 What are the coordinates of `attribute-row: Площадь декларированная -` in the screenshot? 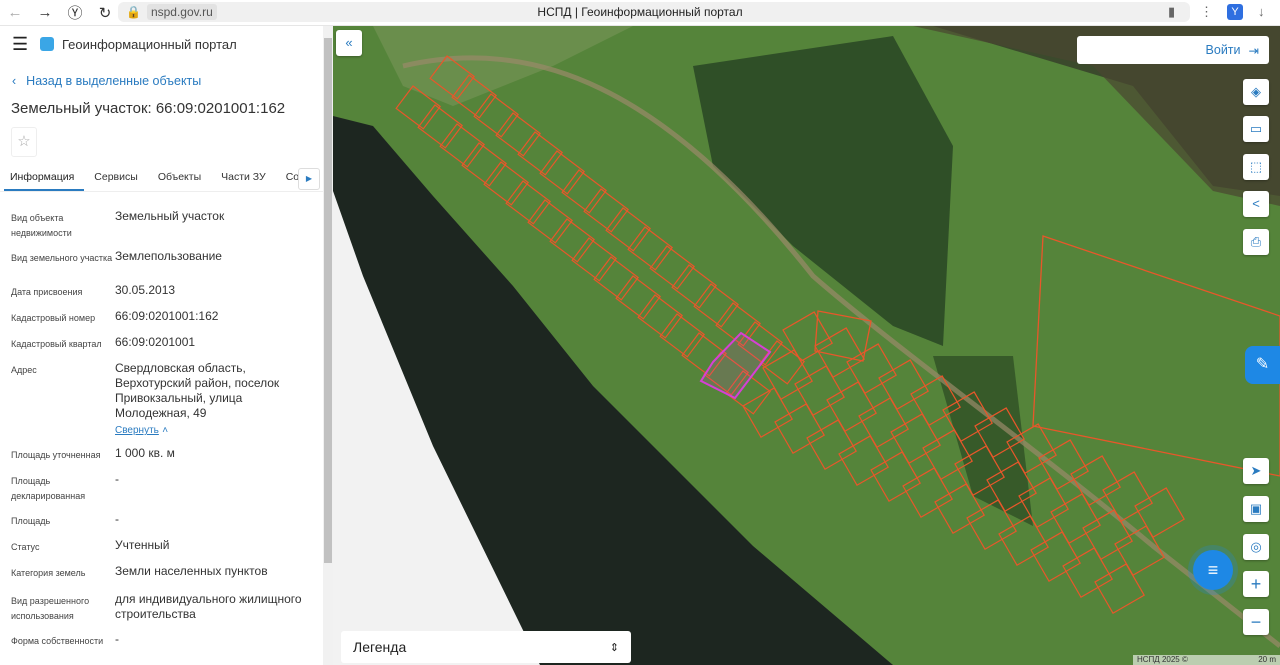 It's located at (163, 488).